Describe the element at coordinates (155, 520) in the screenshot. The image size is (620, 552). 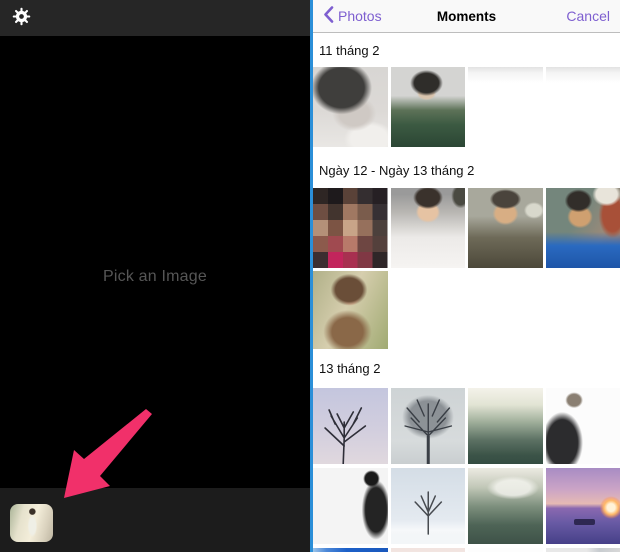
I see `left-bottom-bar` at that location.